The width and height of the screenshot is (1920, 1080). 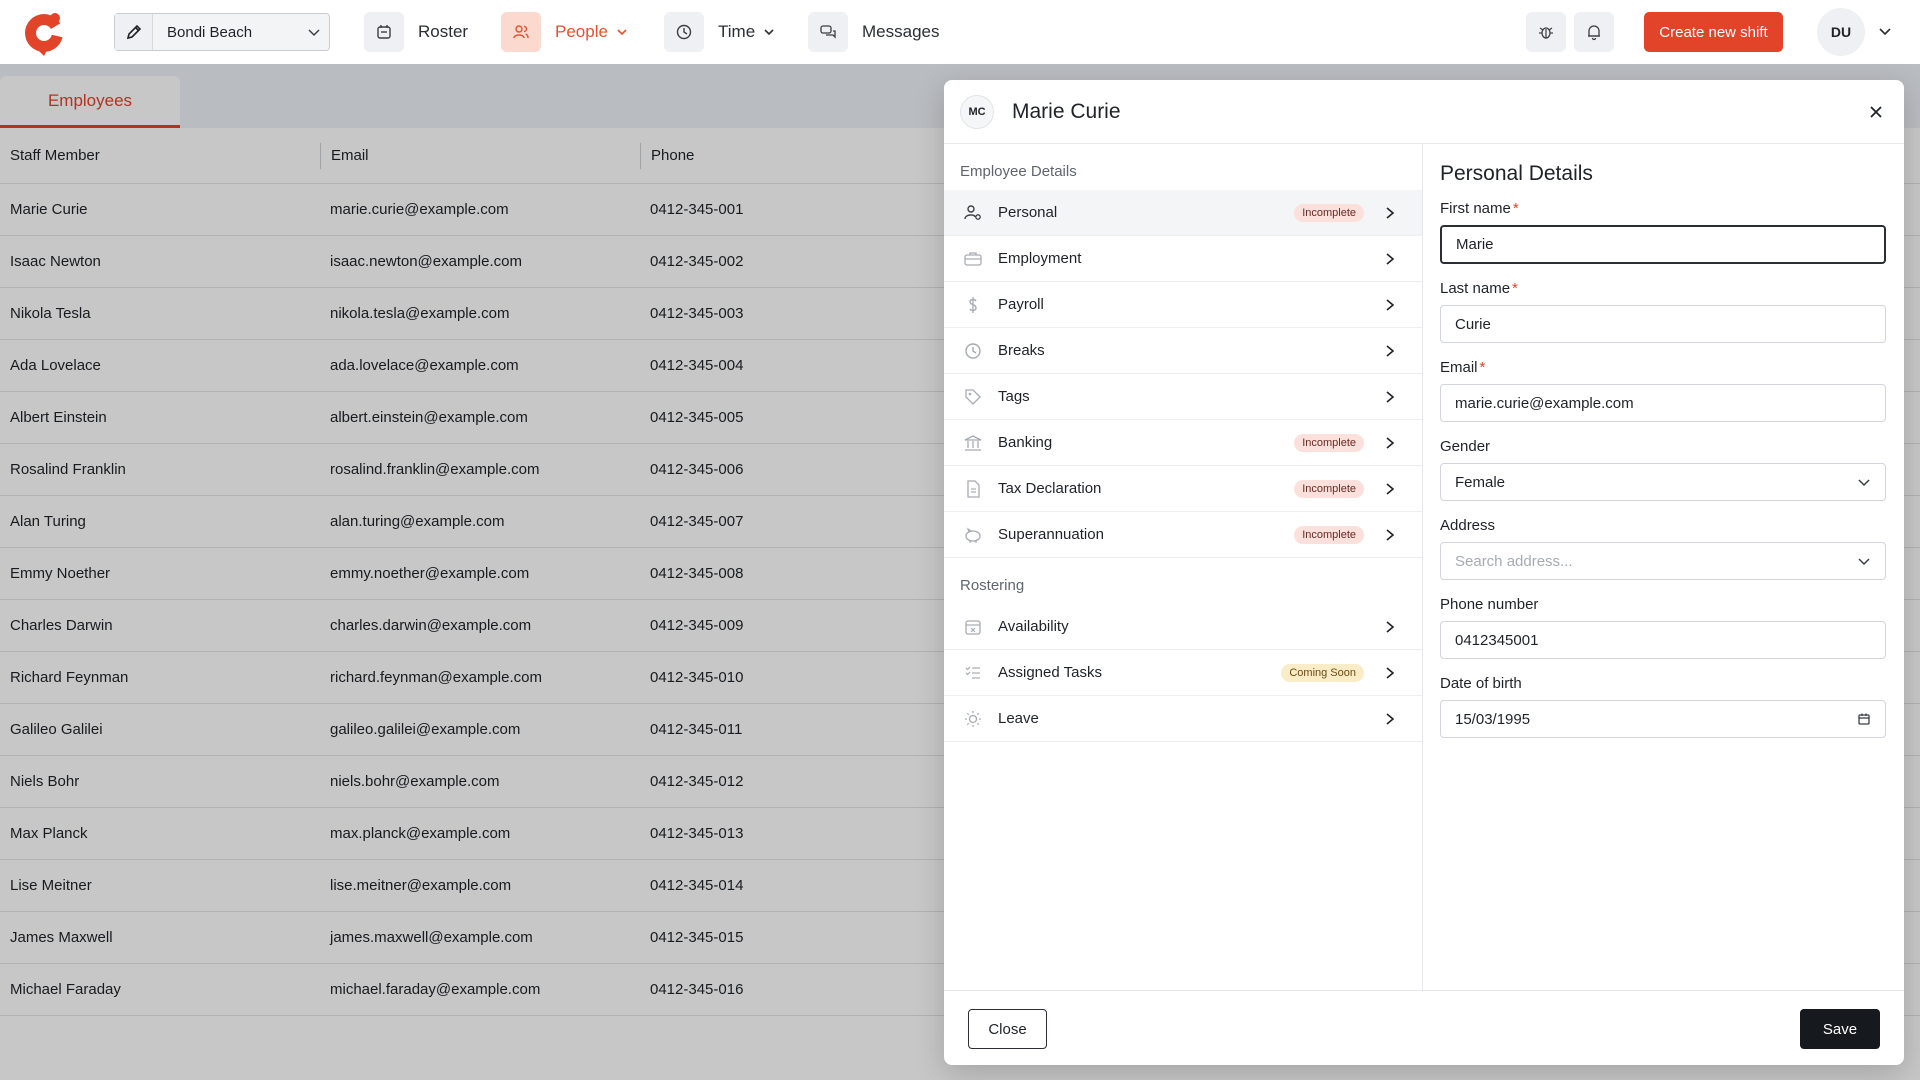 What do you see at coordinates (1183, 673) in the screenshot?
I see `menu-item-assigned-tasks: Assigned Tasks Coming Soon` at bounding box center [1183, 673].